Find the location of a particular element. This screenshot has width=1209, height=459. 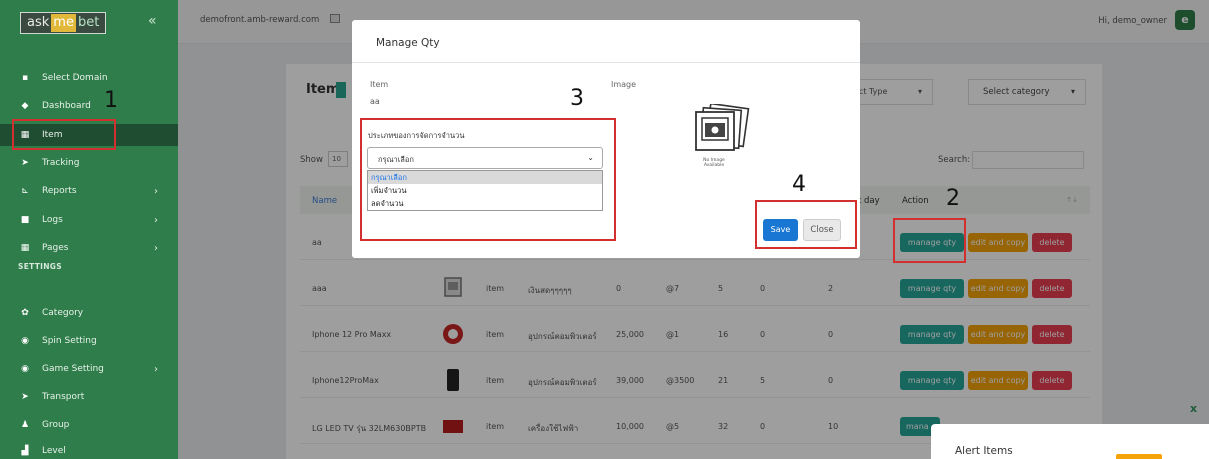

annotation-box-save is located at coordinates (806, 224).